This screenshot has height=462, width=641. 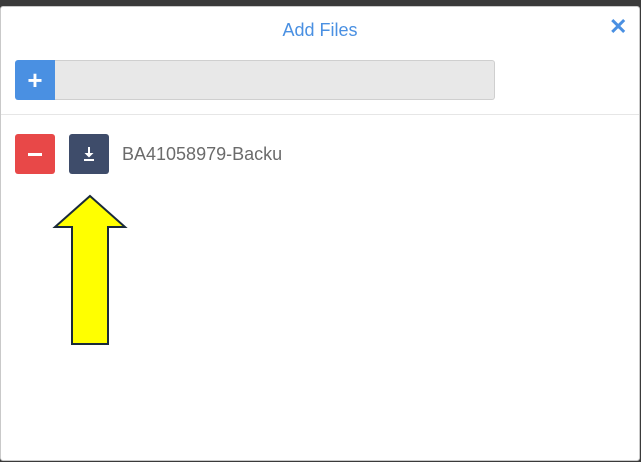 What do you see at coordinates (320, 30) in the screenshot?
I see `dialog-title: Add Files` at bounding box center [320, 30].